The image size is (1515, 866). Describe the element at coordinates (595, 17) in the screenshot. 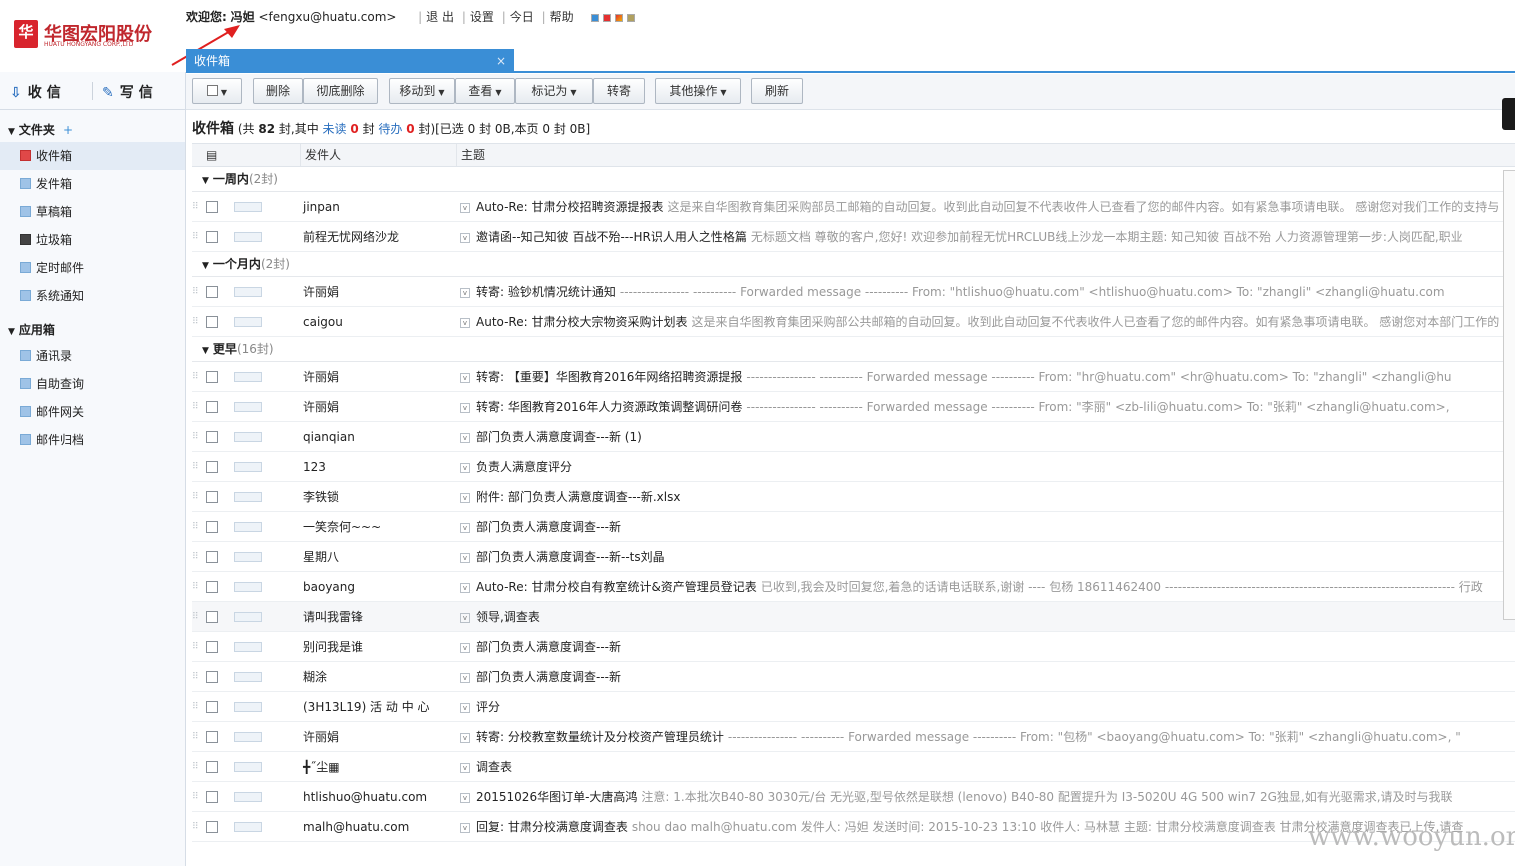

I see `skin-blue-icon` at that location.